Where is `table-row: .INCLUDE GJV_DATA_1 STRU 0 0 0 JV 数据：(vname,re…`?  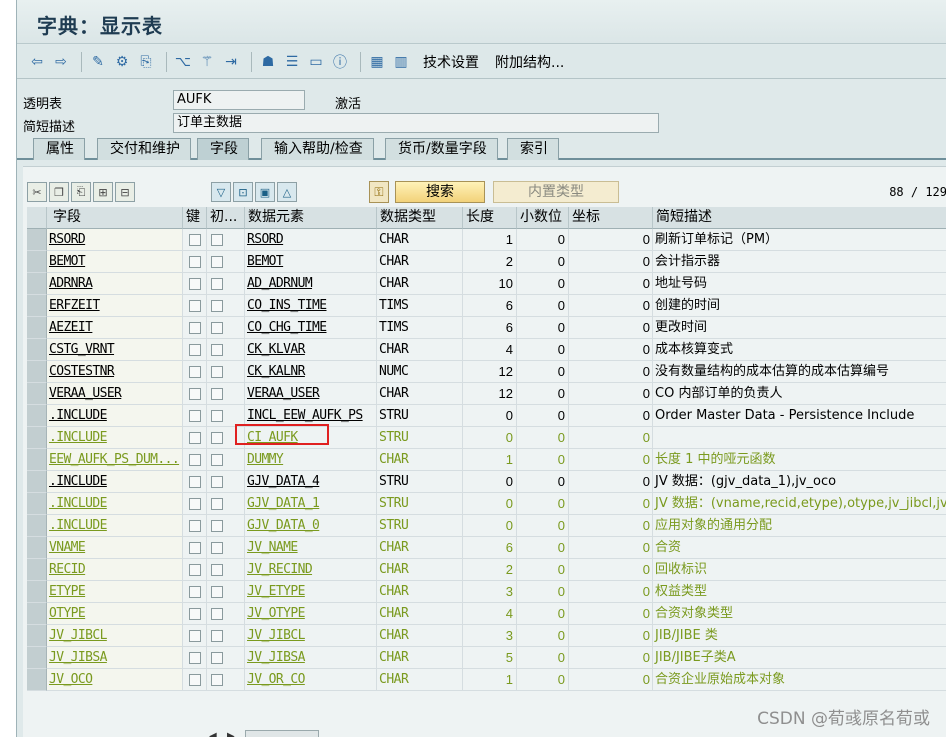 table-row: .INCLUDE GJV_DATA_1 STRU 0 0 0 JV 数据：(vname,re… is located at coordinates (486, 504).